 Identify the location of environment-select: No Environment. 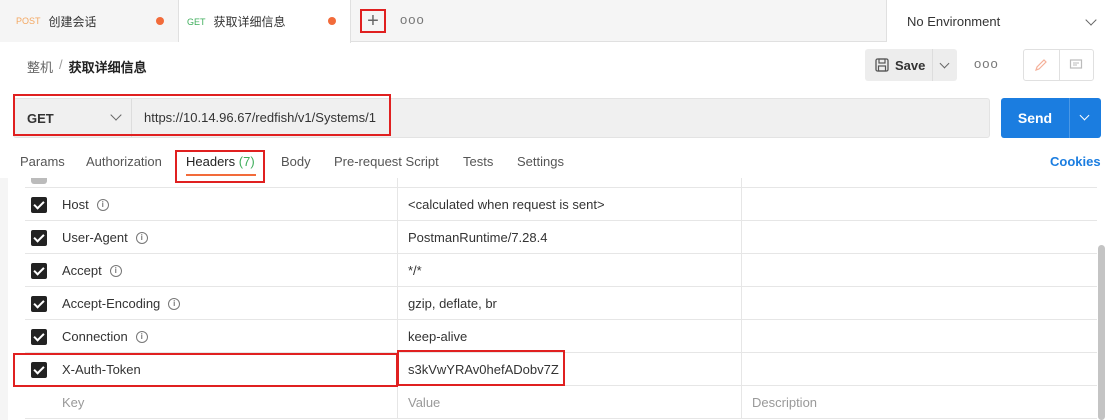
(997, 21).